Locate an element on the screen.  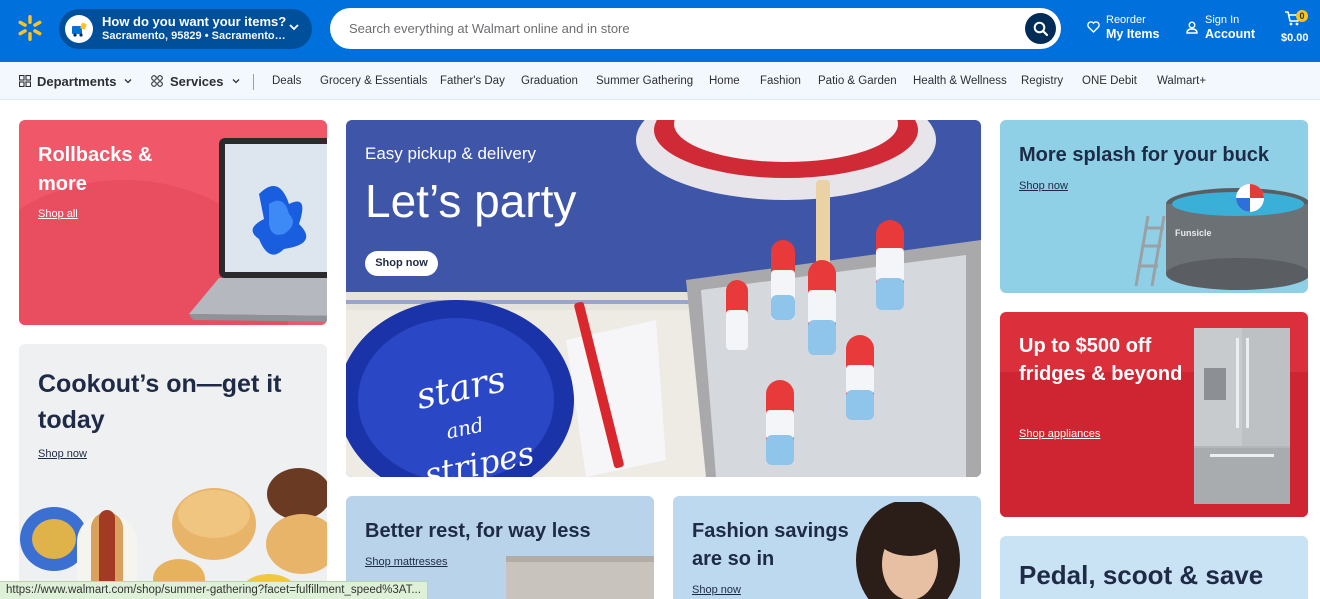
pool-title: More splash for your buck is located at coordinates (1144, 155).